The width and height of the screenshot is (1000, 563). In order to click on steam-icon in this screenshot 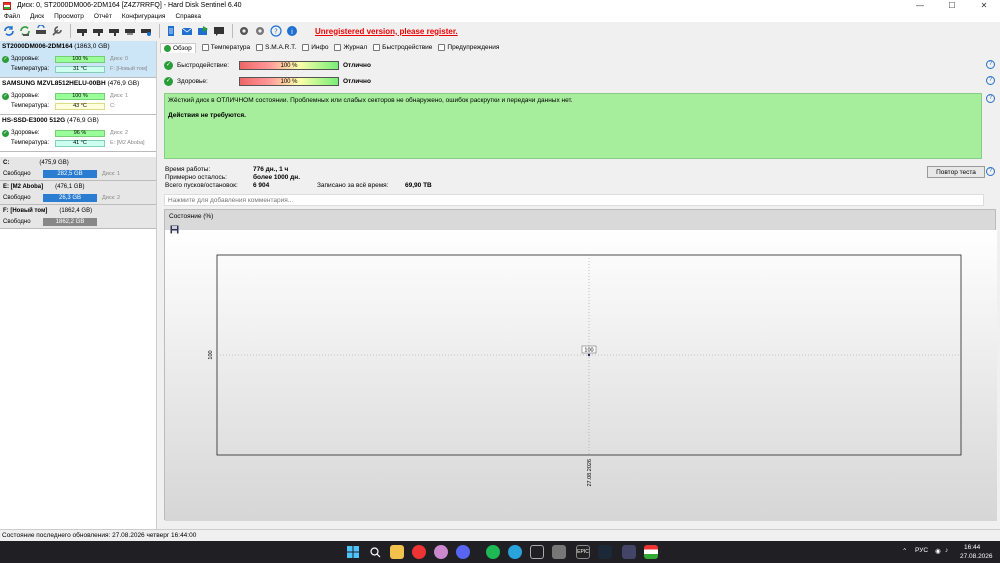, I will do `click(605, 552)`.